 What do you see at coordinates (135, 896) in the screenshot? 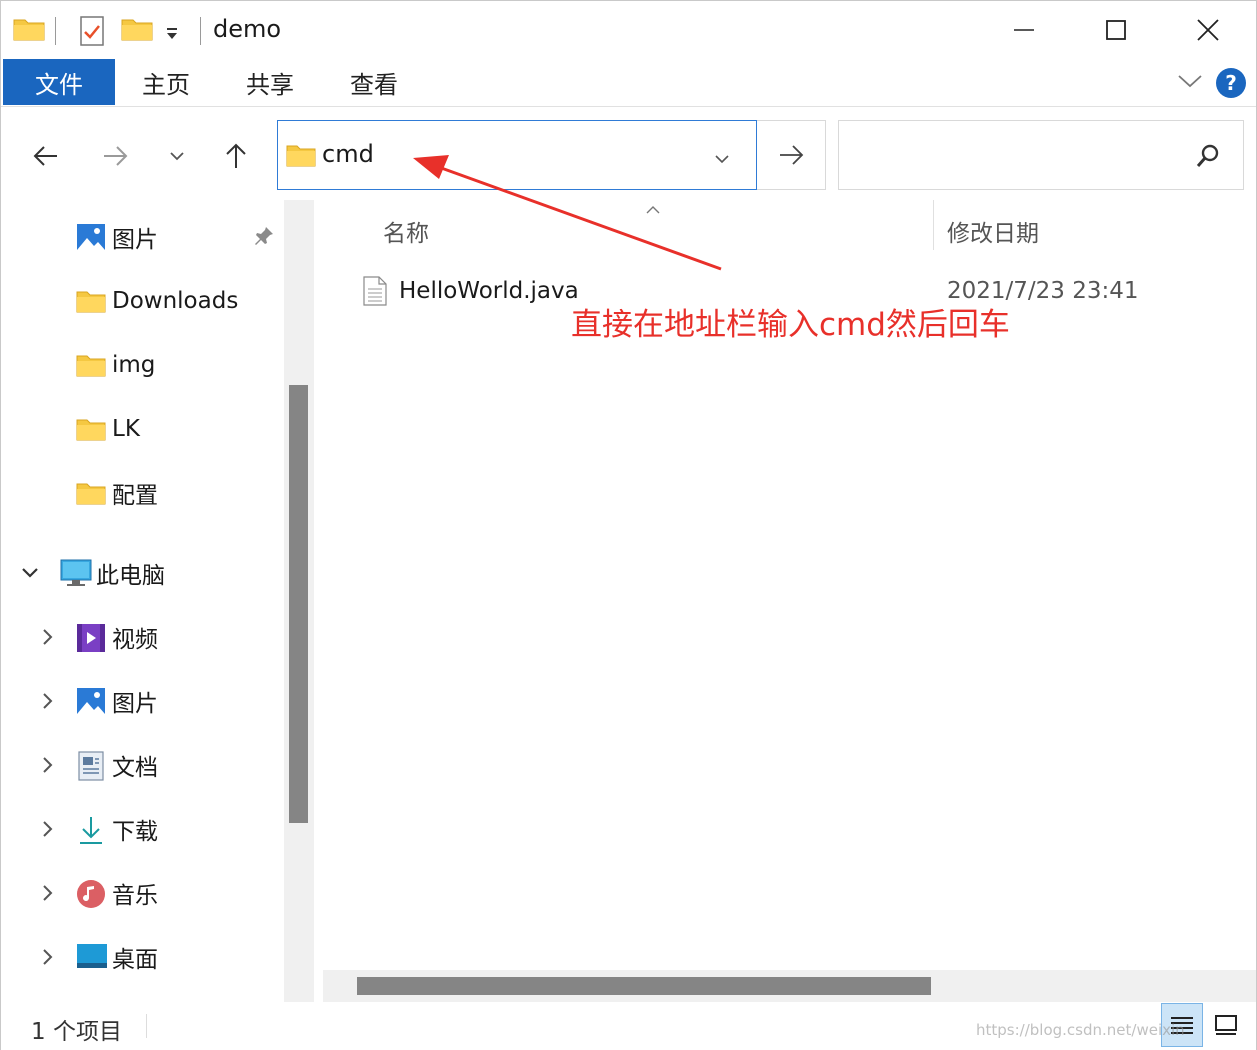
I see `sidebar-item-label: 音乐` at bounding box center [135, 896].